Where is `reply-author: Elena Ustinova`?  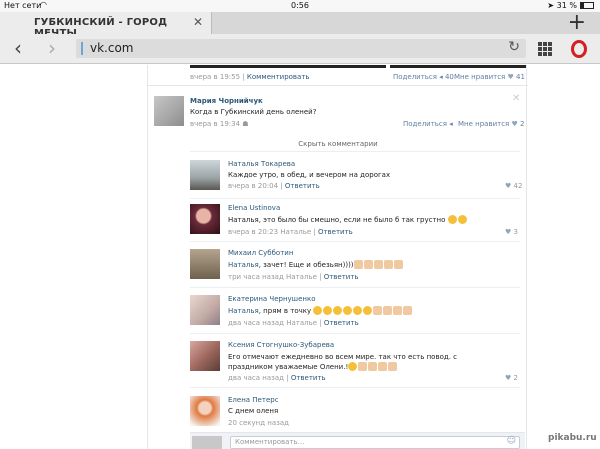
reply-author: Elena Ustinova is located at coordinates (254, 208).